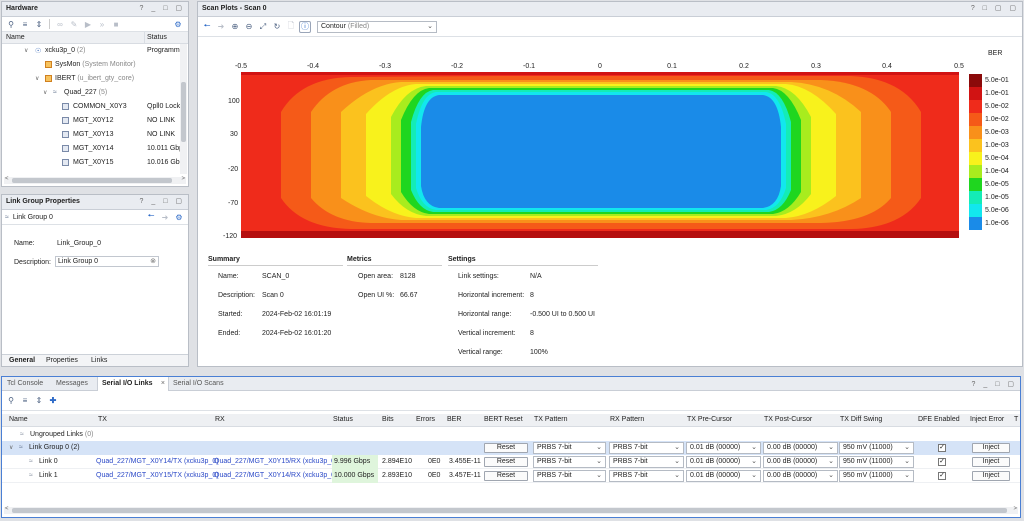 Image resolution: width=1024 pixels, height=521 pixels. What do you see at coordinates (39, 401) in the screenshot?
I see `expand-all-icon: ⇕` at bounding box center [39, 401].